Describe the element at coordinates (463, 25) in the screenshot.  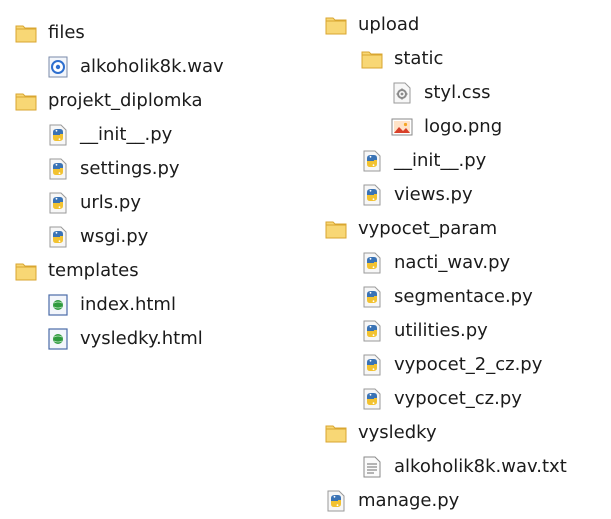
I see `folder-item: upload` at that location.